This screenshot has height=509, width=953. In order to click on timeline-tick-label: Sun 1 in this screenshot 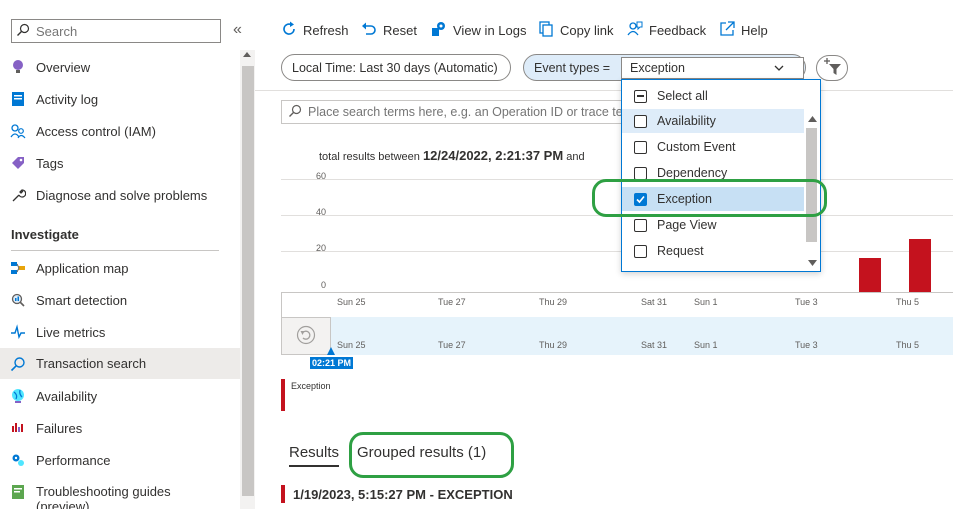, I will do `click(706, 345)`.